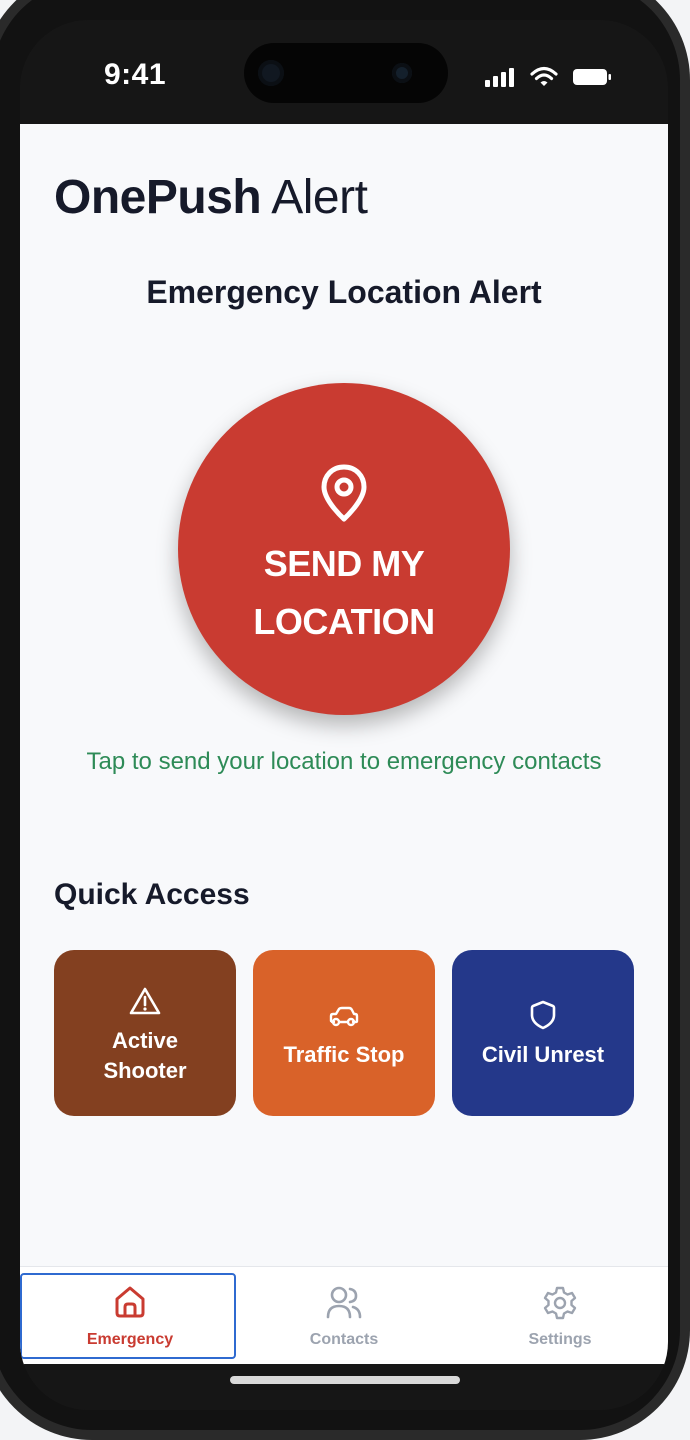 The image size is (690, 1440). What do you see at coordinates (344, 563) in the screenshot?
I see `send-location-label-line1: SEND MY` at bounding box center [344, 563].